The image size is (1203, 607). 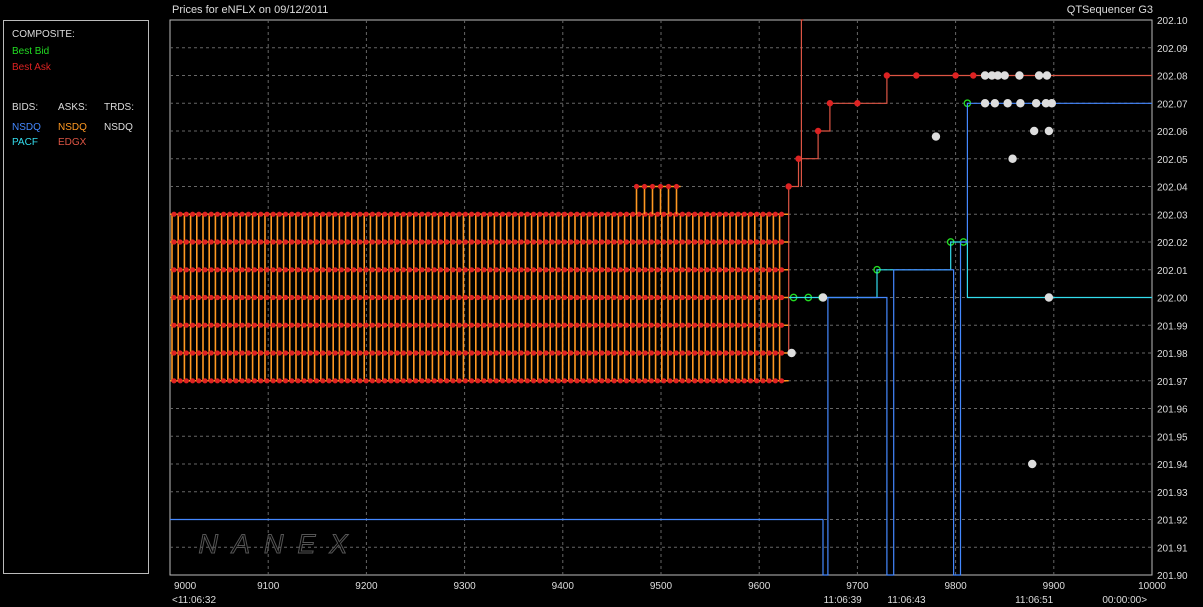 I want to click on time-label: <11:06:32, so click(x=194, y=600).